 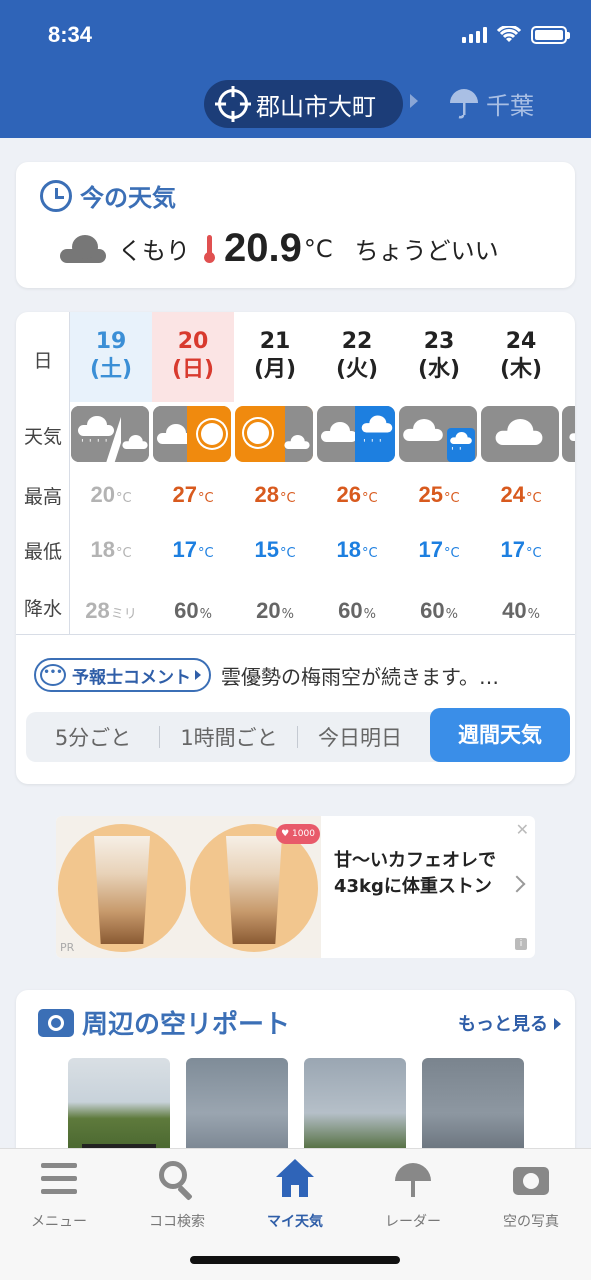 I want to click on forecast-day: 22 (火) ' ' ' 26°C 18°C 60%, so click(x=357, y=473).